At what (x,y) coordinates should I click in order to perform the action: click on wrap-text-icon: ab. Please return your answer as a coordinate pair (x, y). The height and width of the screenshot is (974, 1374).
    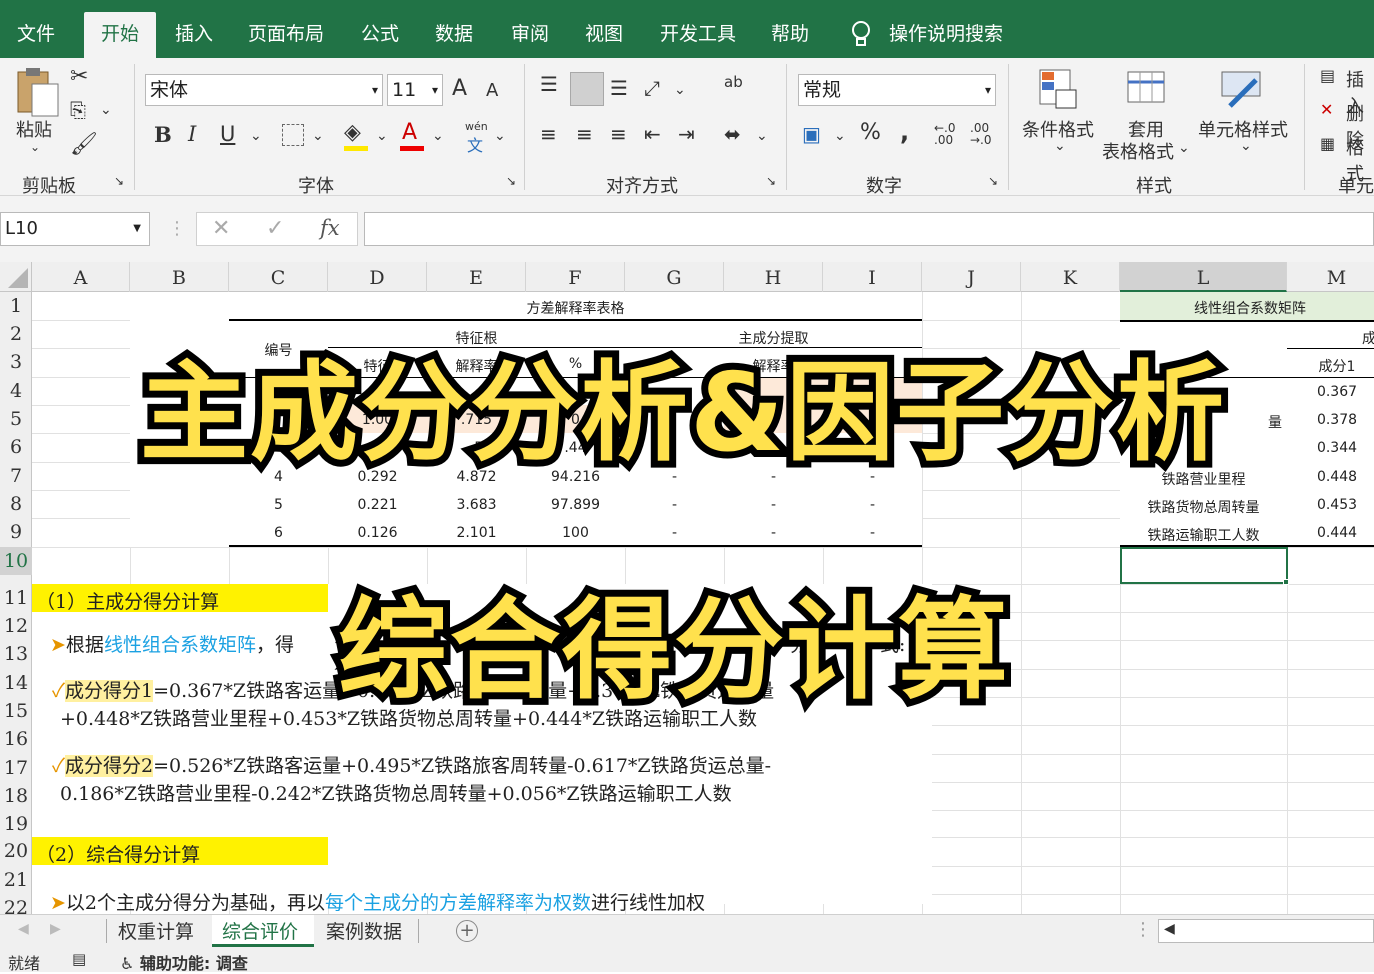
    Looking at the image, I should click on (733, 82).